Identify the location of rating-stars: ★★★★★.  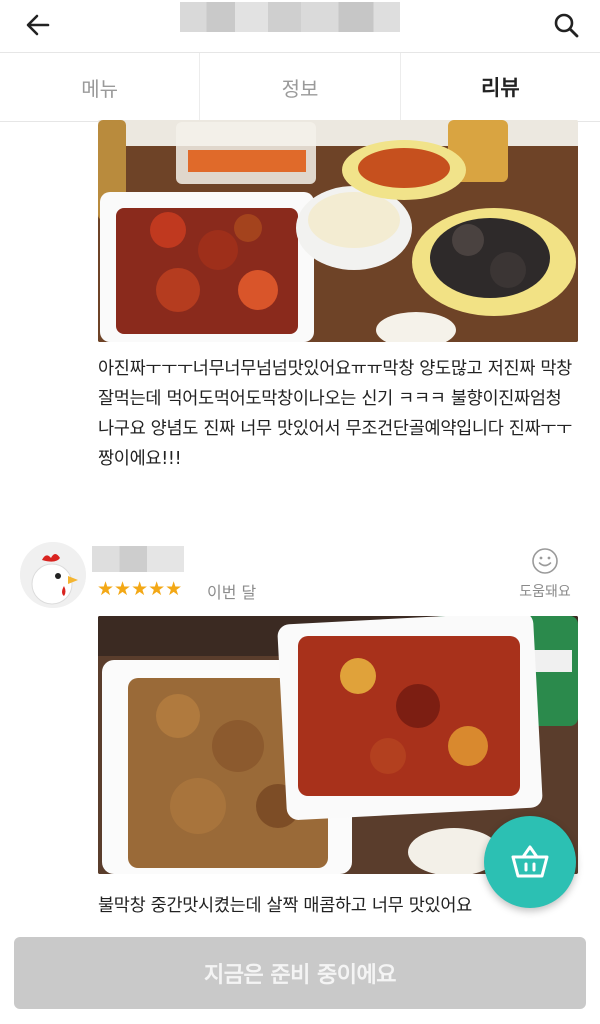
(140, 589).